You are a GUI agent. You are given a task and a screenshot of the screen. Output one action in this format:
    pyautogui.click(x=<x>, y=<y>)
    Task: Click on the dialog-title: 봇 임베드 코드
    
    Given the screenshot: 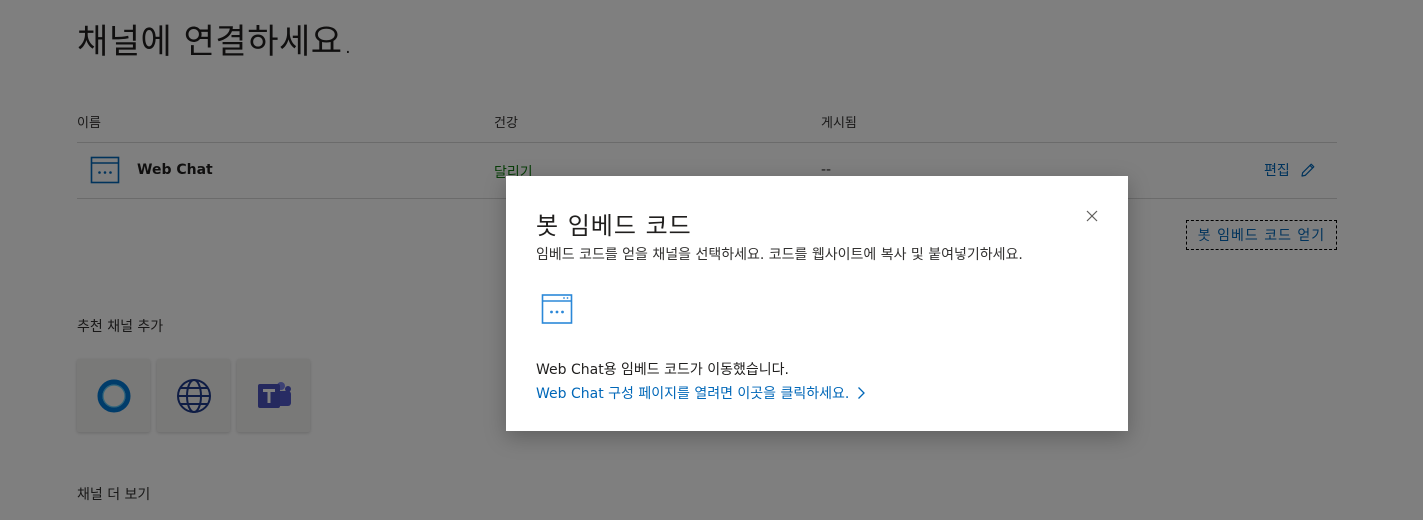 What is the action you would take?
    pyautogui.click(x=614, y=226)
    